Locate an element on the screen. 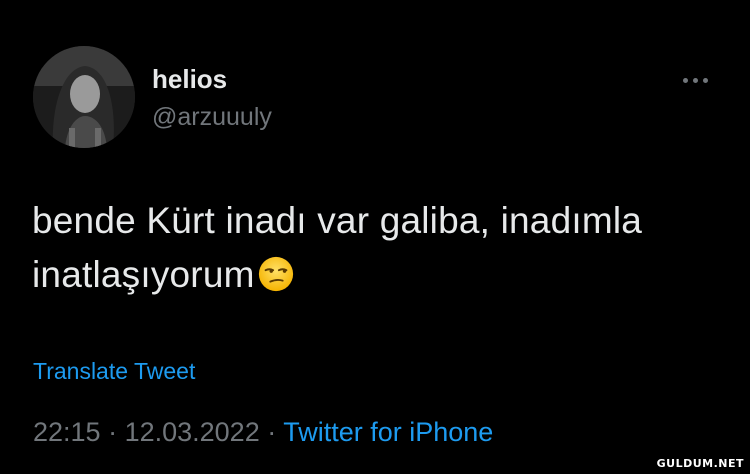  avatar is located at coordinates (84, 97).